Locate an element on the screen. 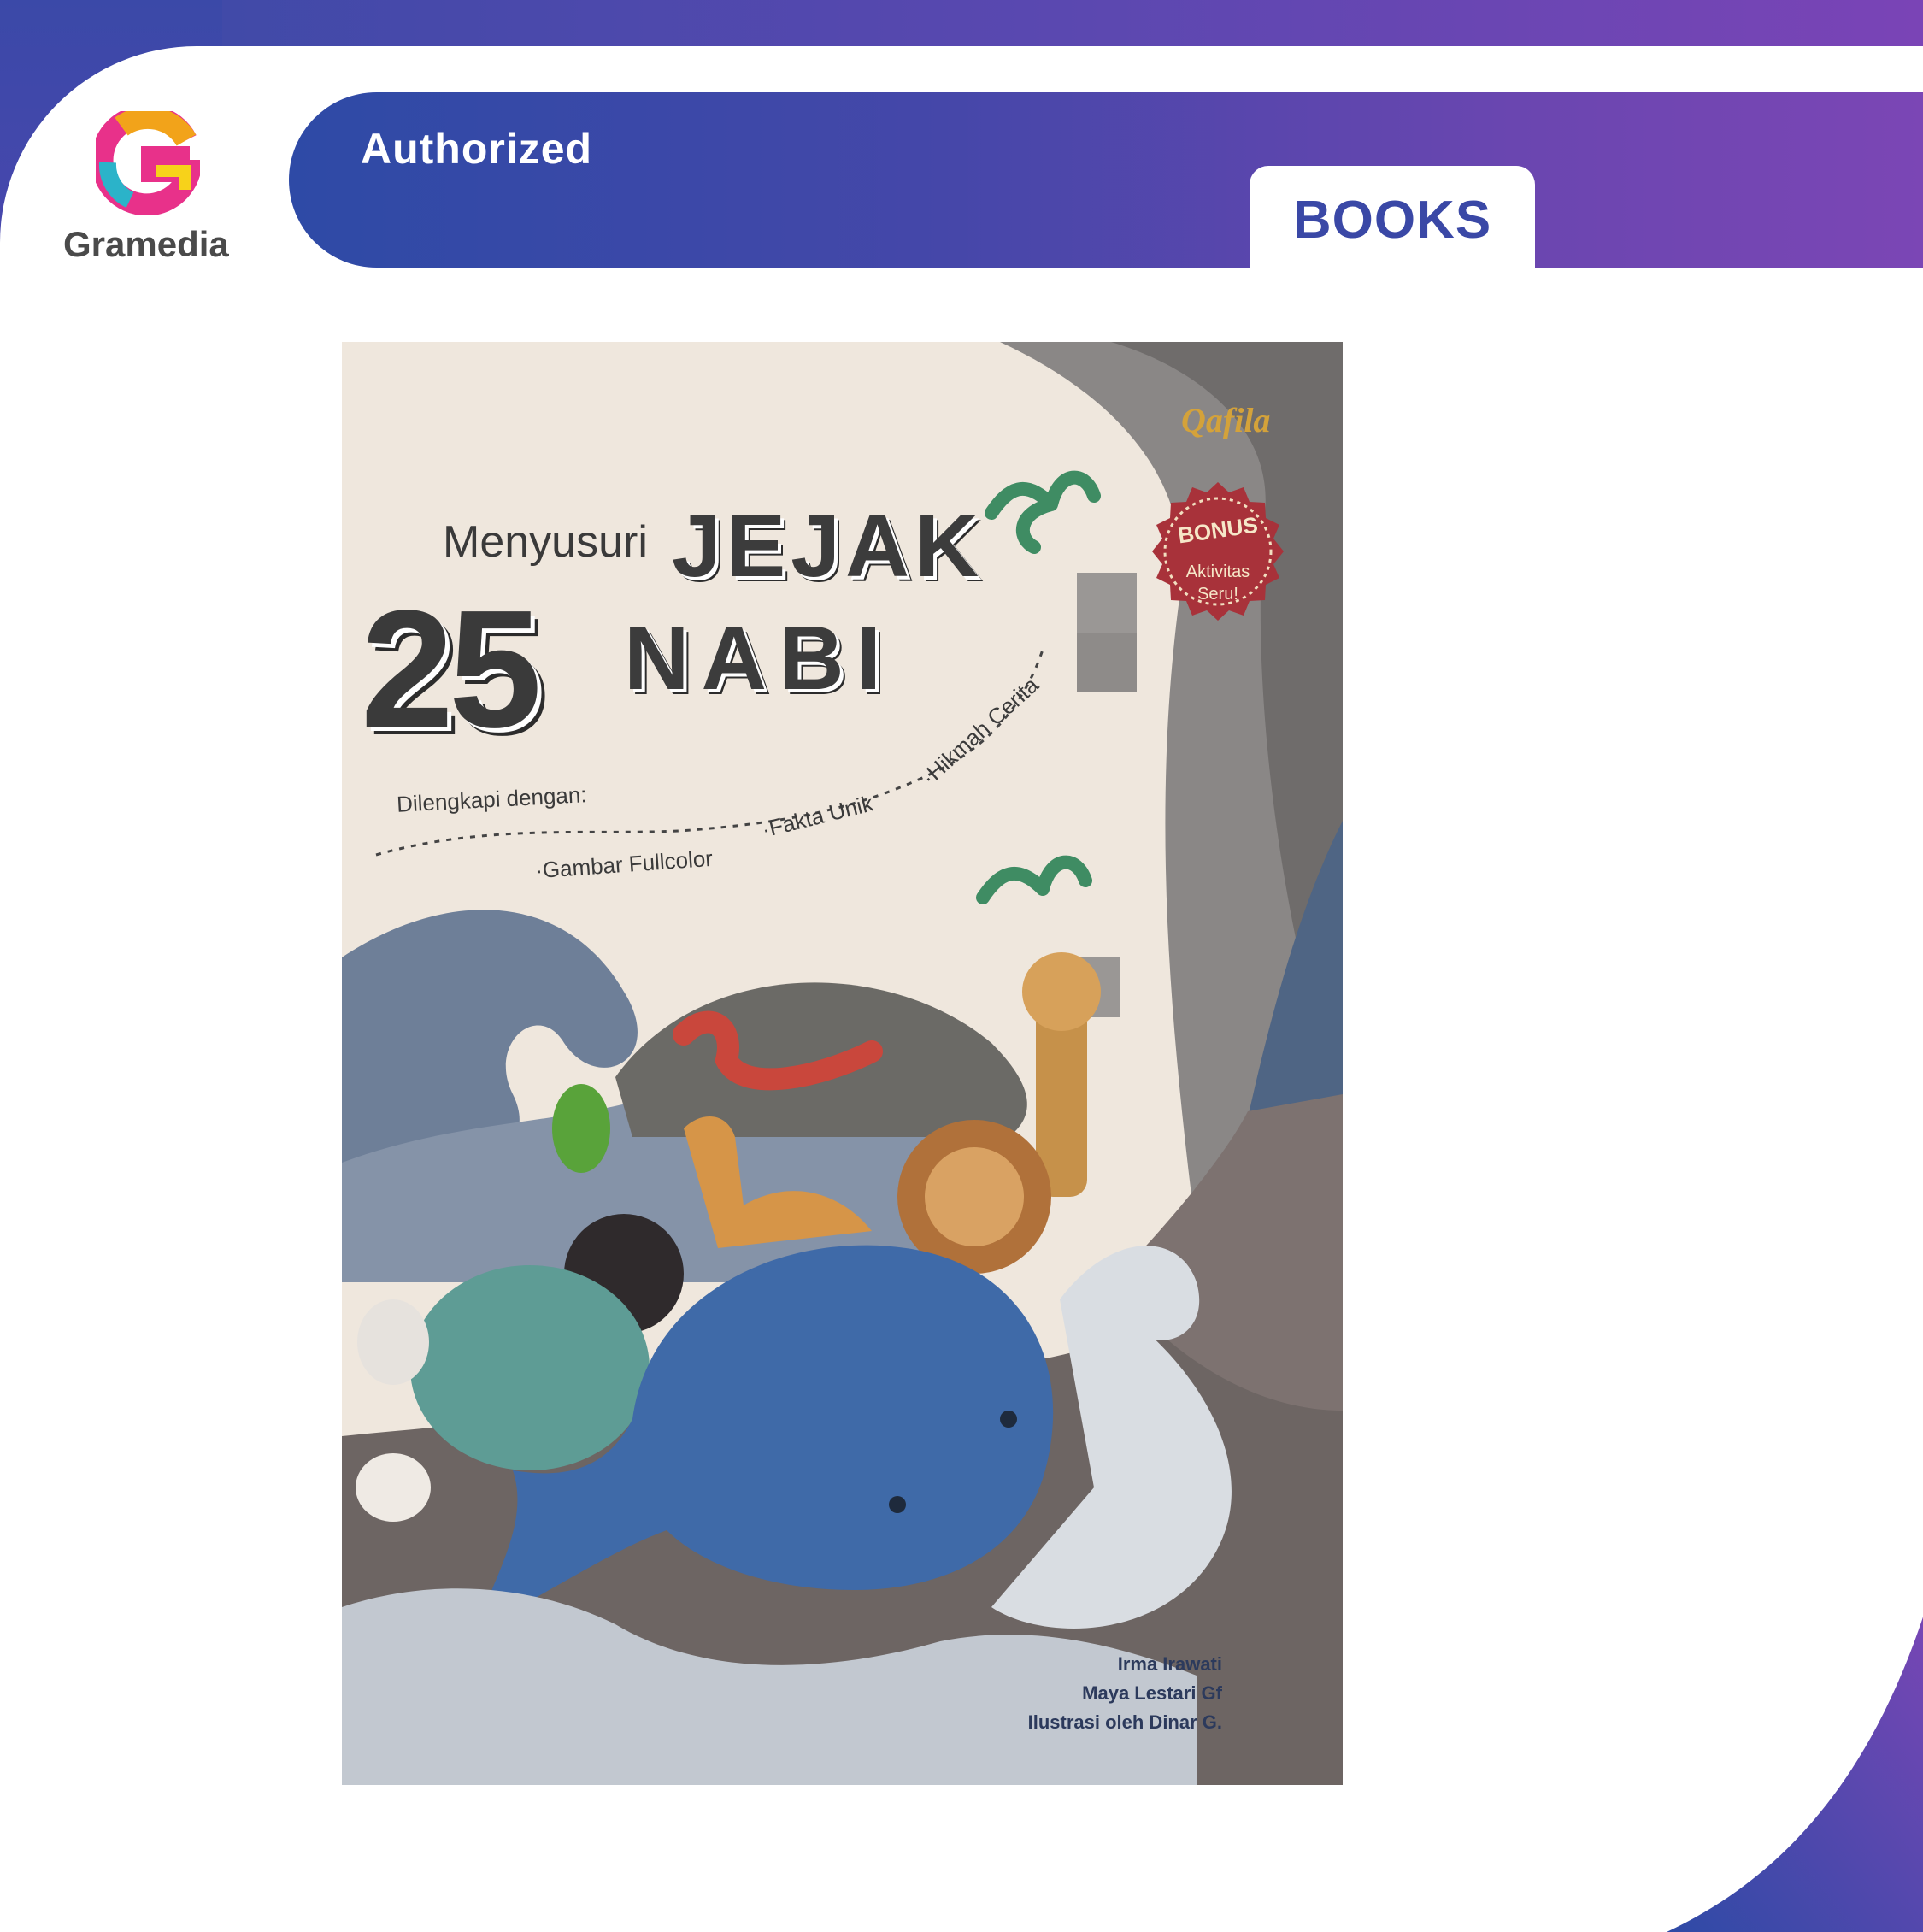 The height and width of the screenshot is (1932, 1923). title-word-jejak: JEJAK is located at coordinates (828, 546).